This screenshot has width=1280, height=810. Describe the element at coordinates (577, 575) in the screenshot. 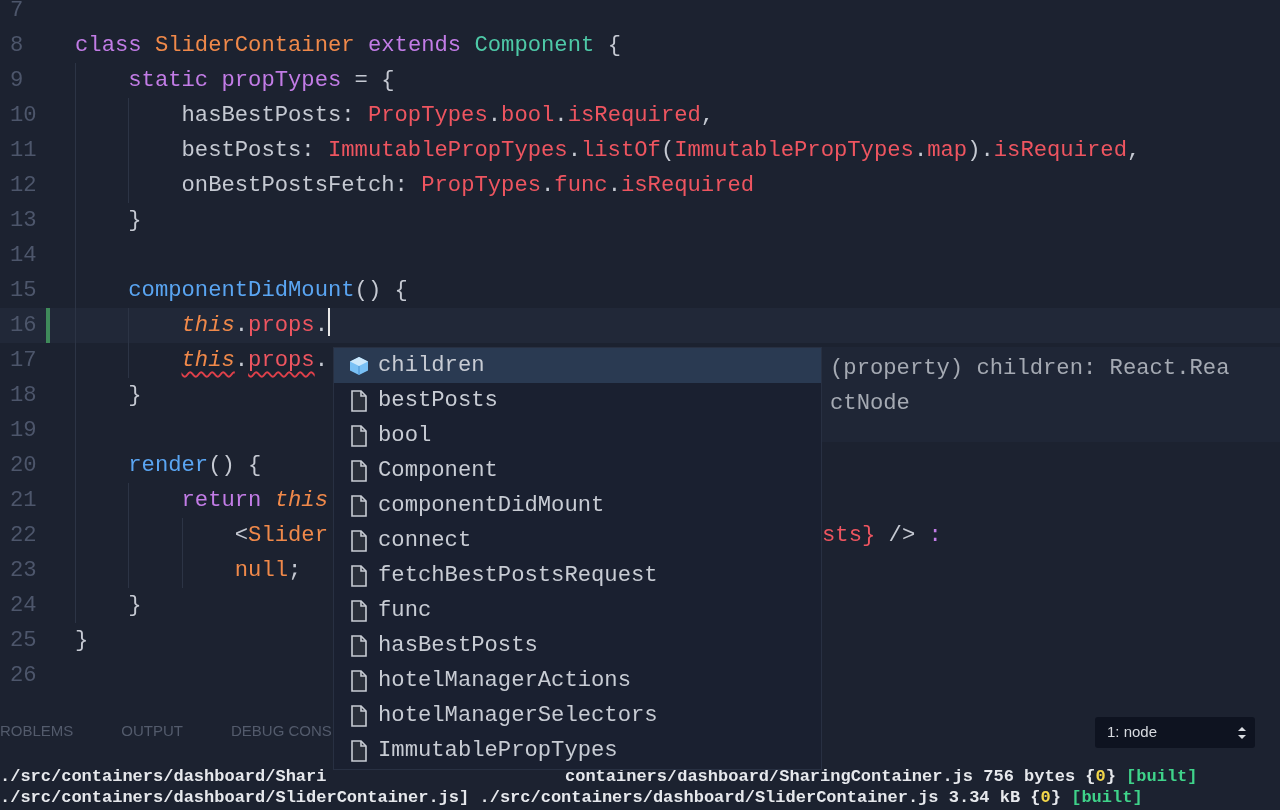

I see `suggestion-item: fetchBestPostsRequest` at that location.